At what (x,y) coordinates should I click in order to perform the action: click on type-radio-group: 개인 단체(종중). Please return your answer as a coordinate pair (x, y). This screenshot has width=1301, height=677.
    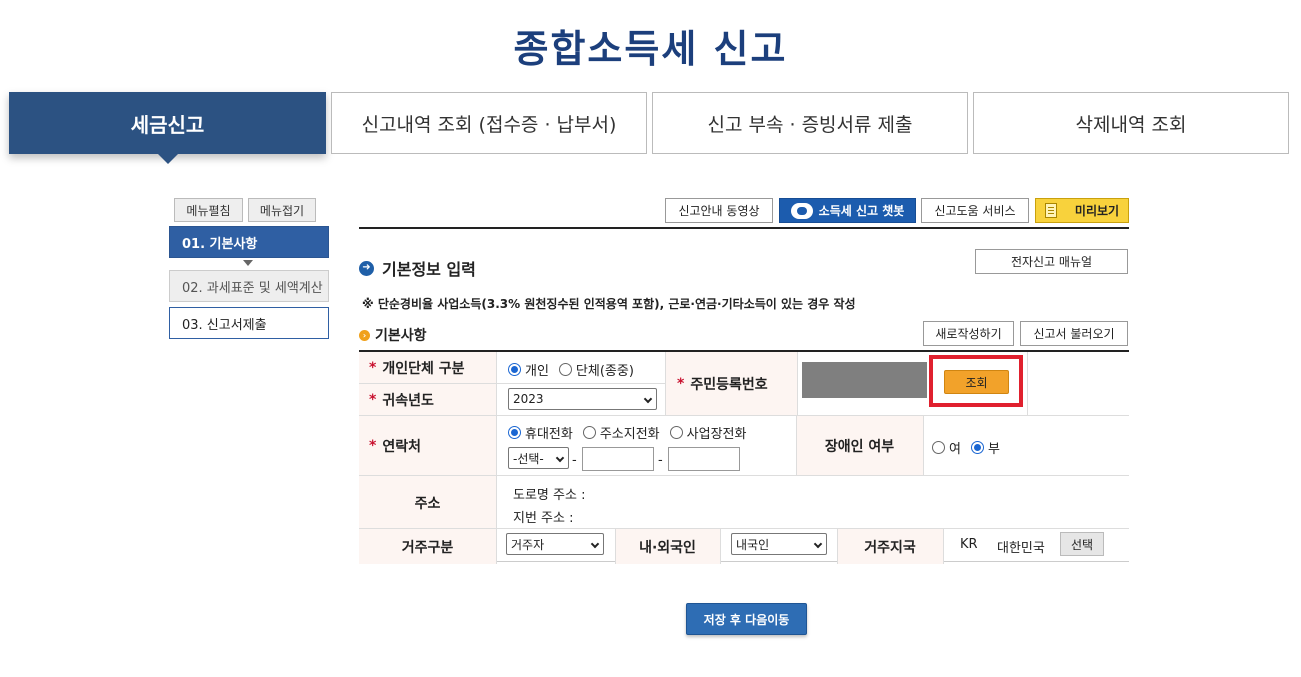
    Looking at the image, I should click on (576, 369).